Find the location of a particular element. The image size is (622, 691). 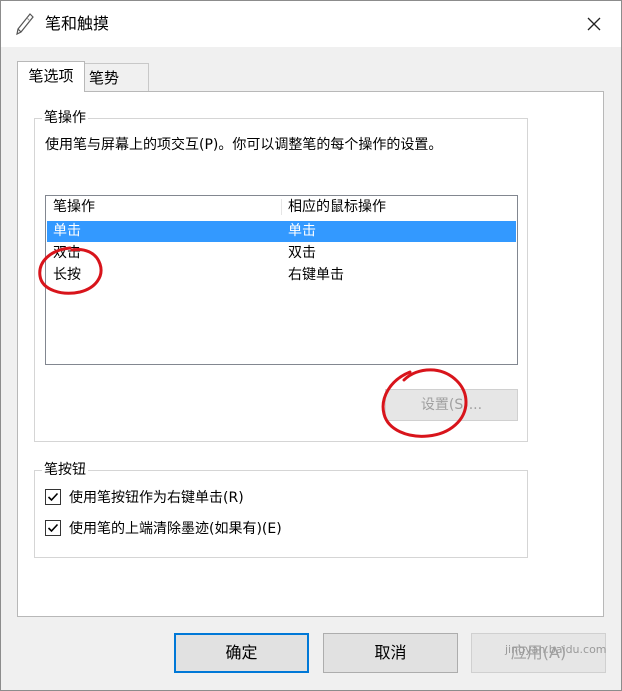

pen-action-cell: 单击 is located at coordinates (67, 231).